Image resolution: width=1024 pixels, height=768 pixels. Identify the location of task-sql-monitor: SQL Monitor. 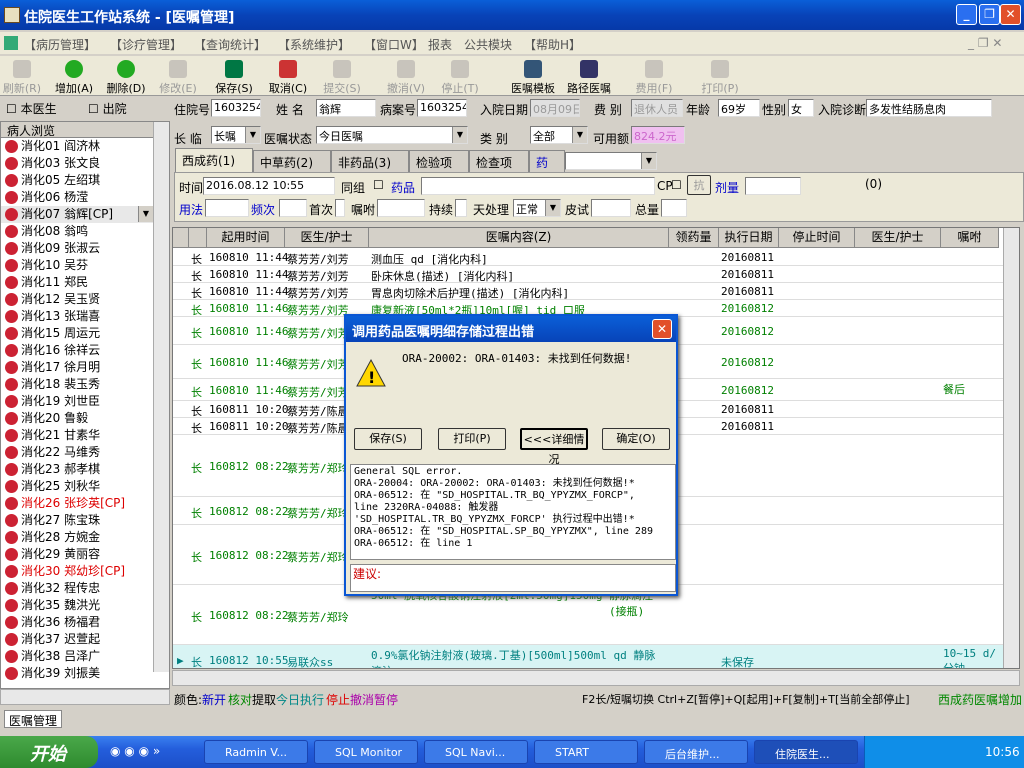
(366, 752).